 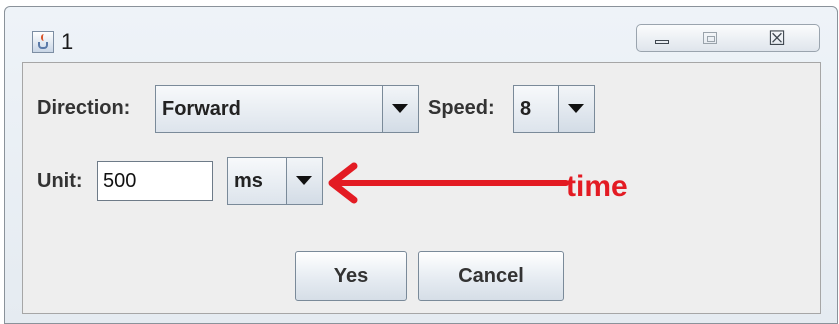 I want to click on java-cup-icon, so click(x=43, y=42).